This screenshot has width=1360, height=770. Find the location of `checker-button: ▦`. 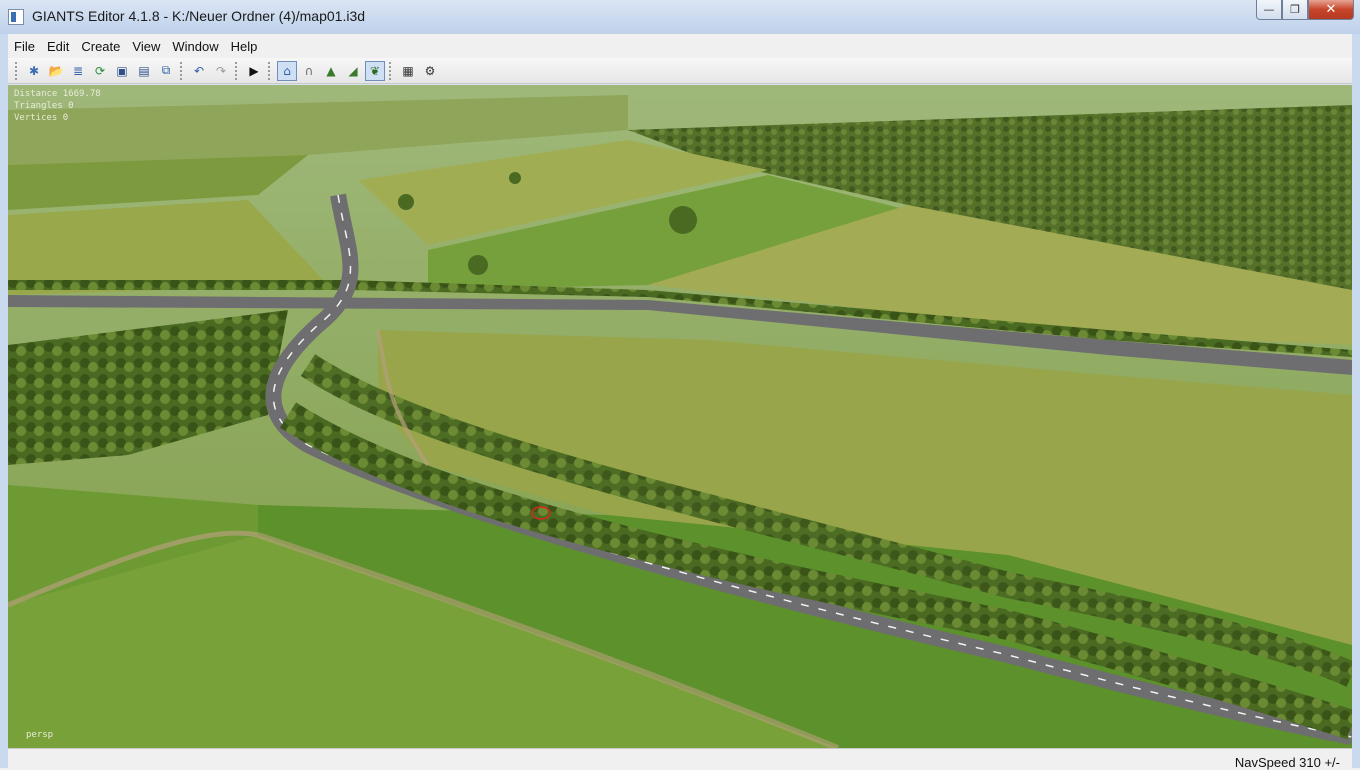

checker-button: ▦ is located at coordinates (408, 71).